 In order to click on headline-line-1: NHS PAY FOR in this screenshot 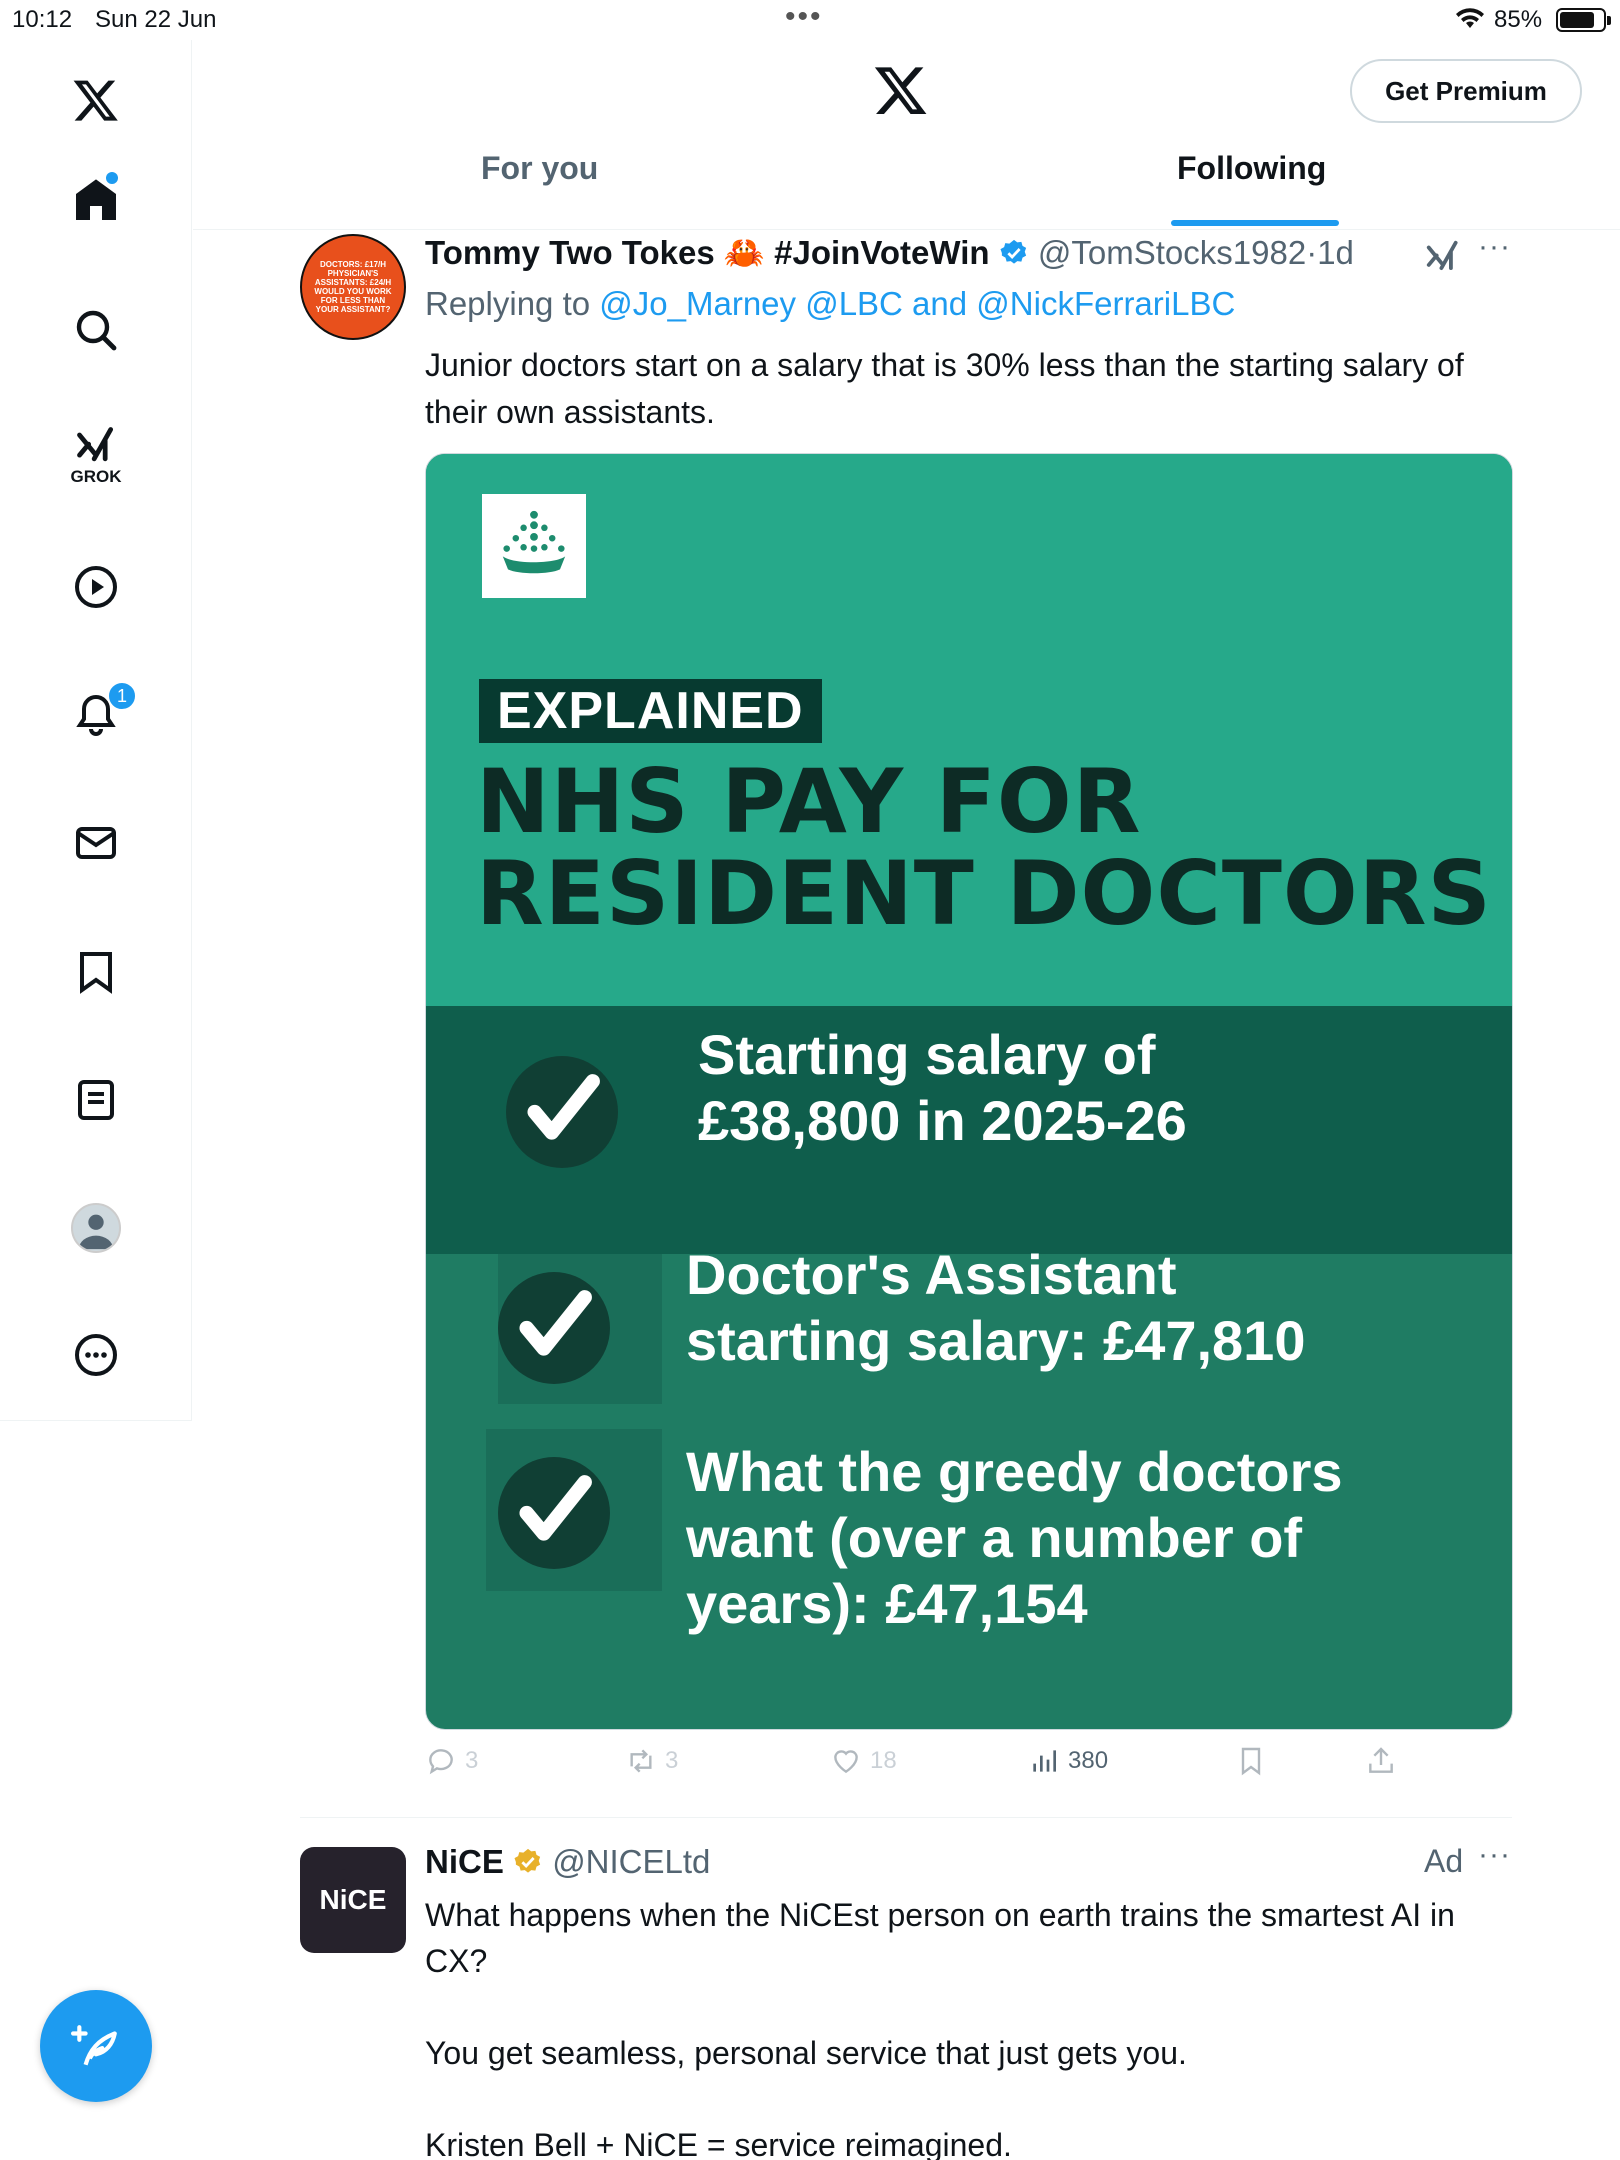, I will do `click(809, 801)`.